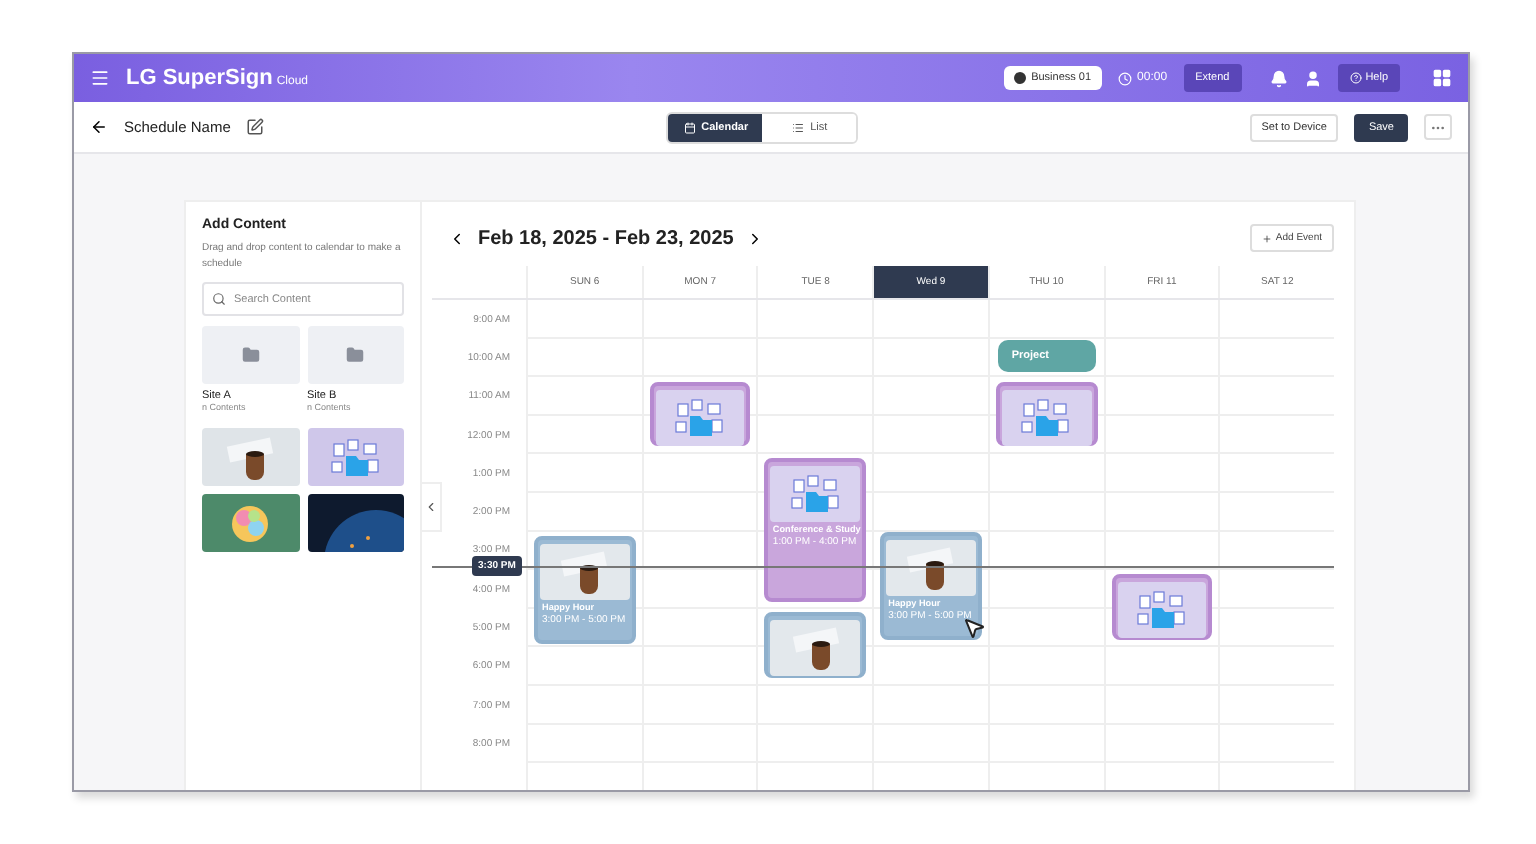  What do you see at coordinates (1312, 78) in the screenshot?
I see `user-icon` at bounding box center [1312, 78].